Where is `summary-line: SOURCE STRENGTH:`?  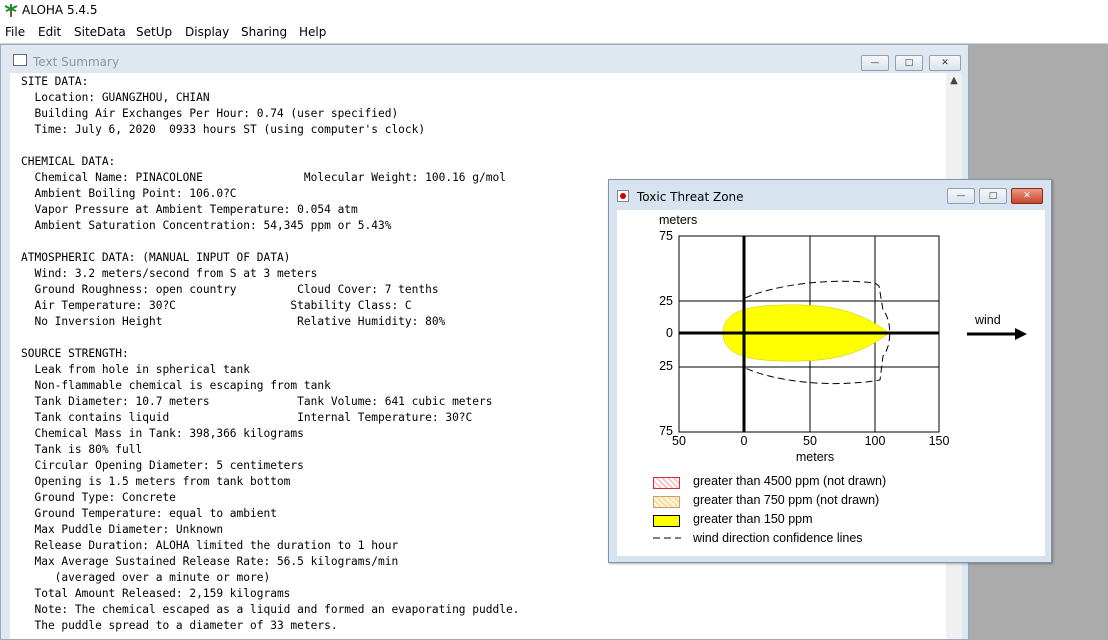 summary-line: SOURCE STRENGTH: is located at coordinates (75, 353).